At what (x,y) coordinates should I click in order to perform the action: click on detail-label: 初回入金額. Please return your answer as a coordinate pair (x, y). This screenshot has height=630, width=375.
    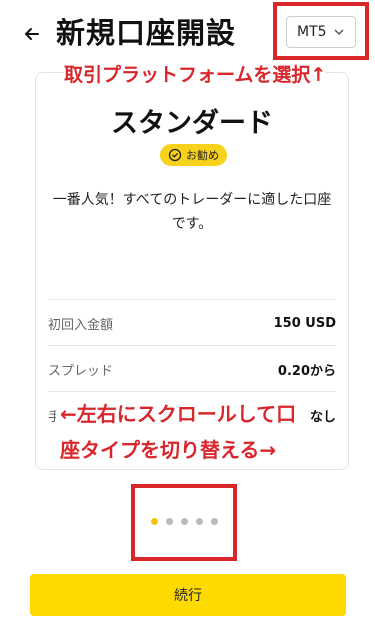
    Looking at the image, I should click on (81, 325).